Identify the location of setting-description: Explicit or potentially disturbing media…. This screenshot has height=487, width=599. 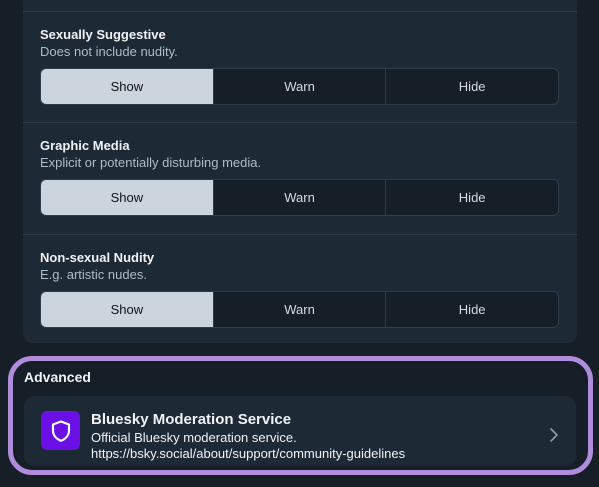
(151, 162).